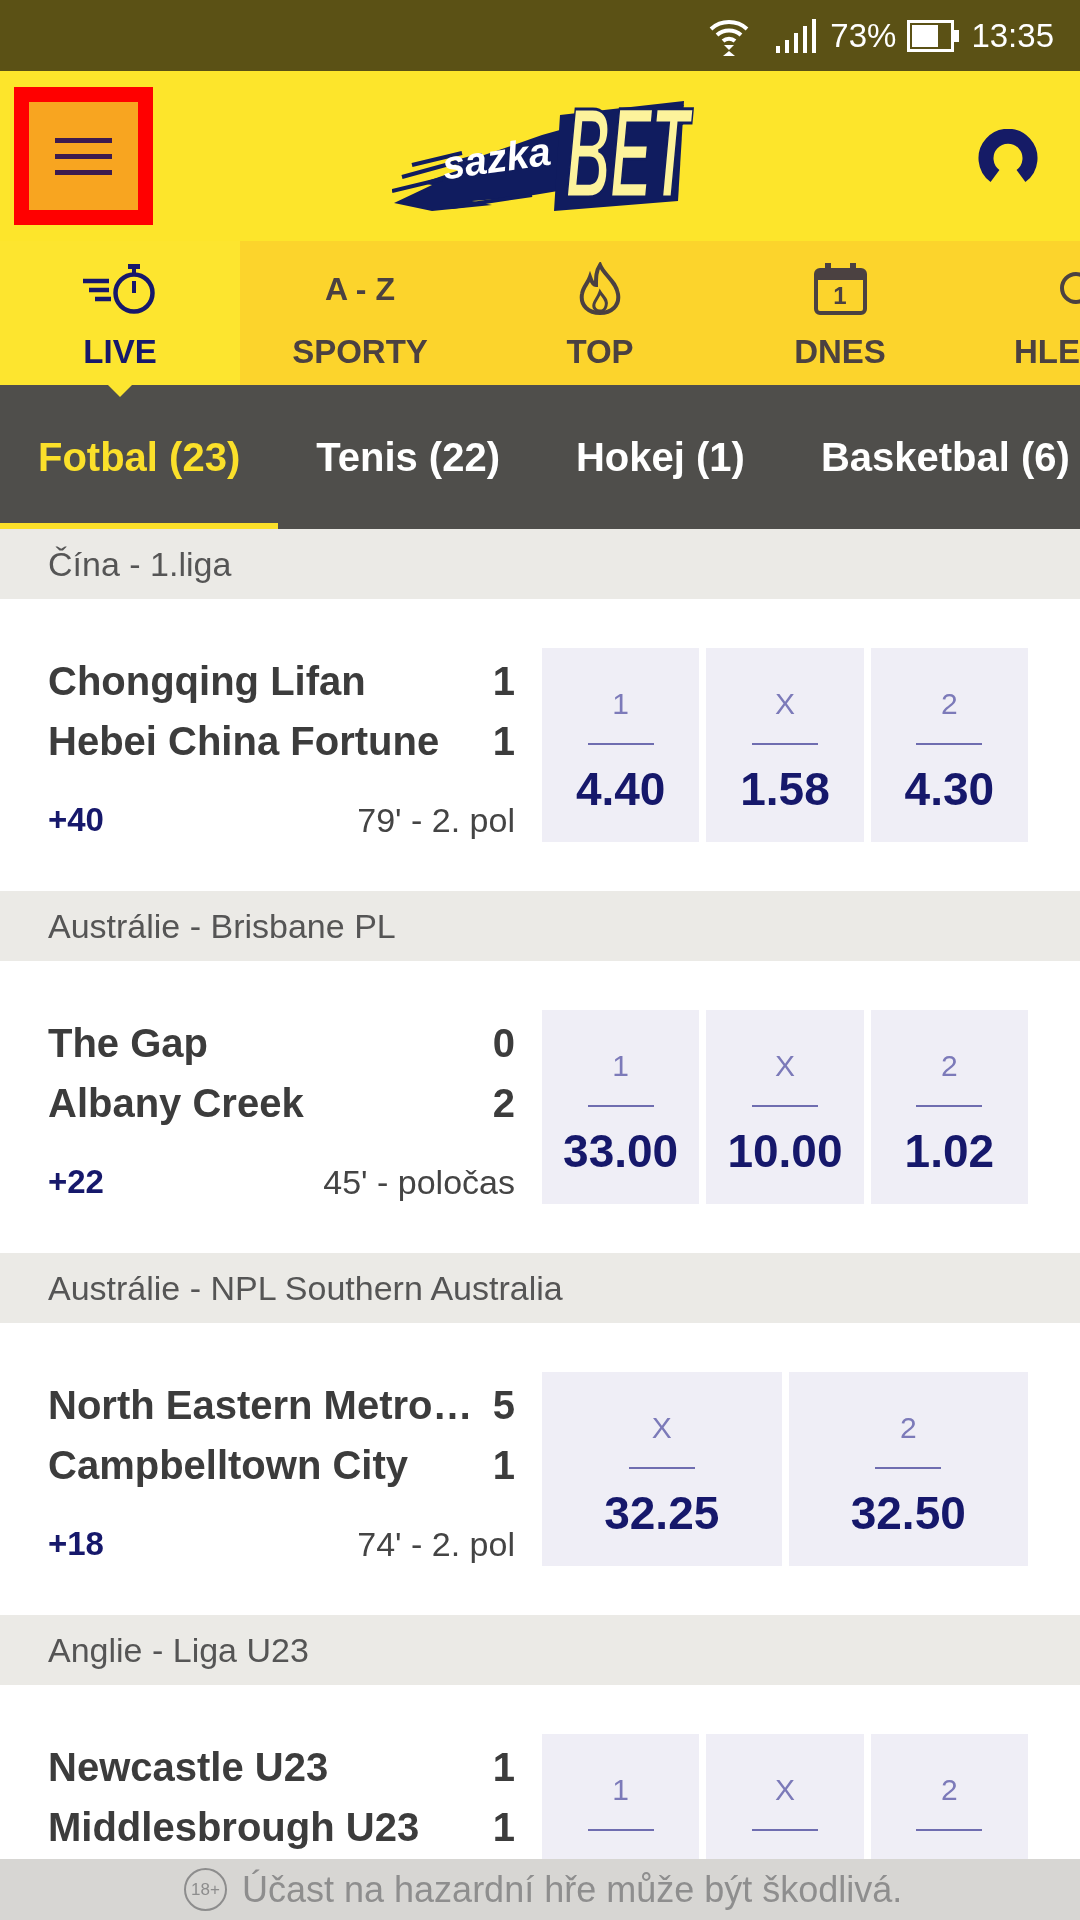 The width and height of the screenshot is (1080, 1920). I want to click on odds-button: X 32.25, so click(662, 1469).